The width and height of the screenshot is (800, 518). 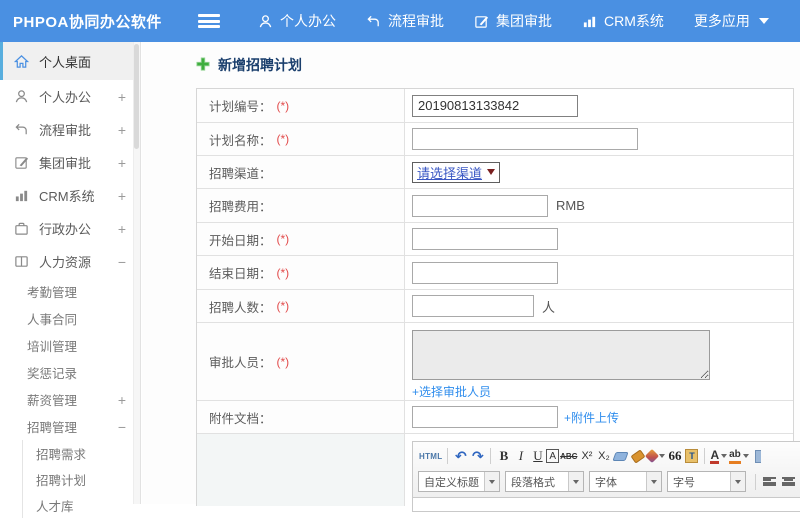 I want to click on form-row-editor: HTML ↶ ↷ B I U A ABC X² X₂, so click(x=495, y=470).